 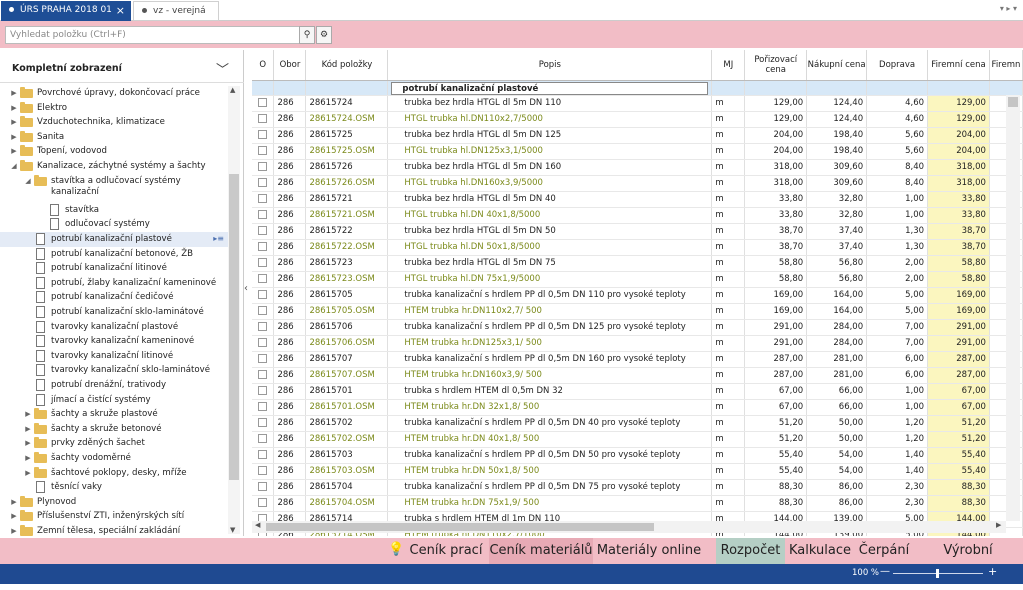 I want to click on tree-item: ▶ Příslušenství ZTI, inženýrských sítí, so click(x=114, y=516).